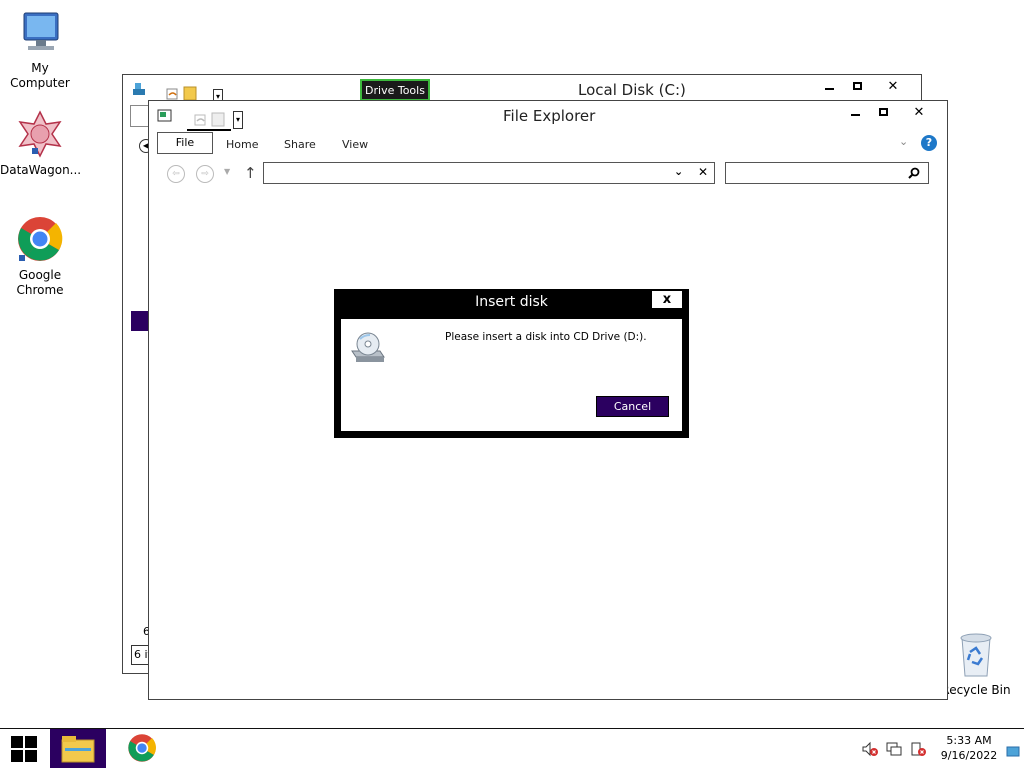 The image size is (1024, 768). Describe the element at coordinates (172, 93) in the screenshot. I see `undo-icon` at that location.